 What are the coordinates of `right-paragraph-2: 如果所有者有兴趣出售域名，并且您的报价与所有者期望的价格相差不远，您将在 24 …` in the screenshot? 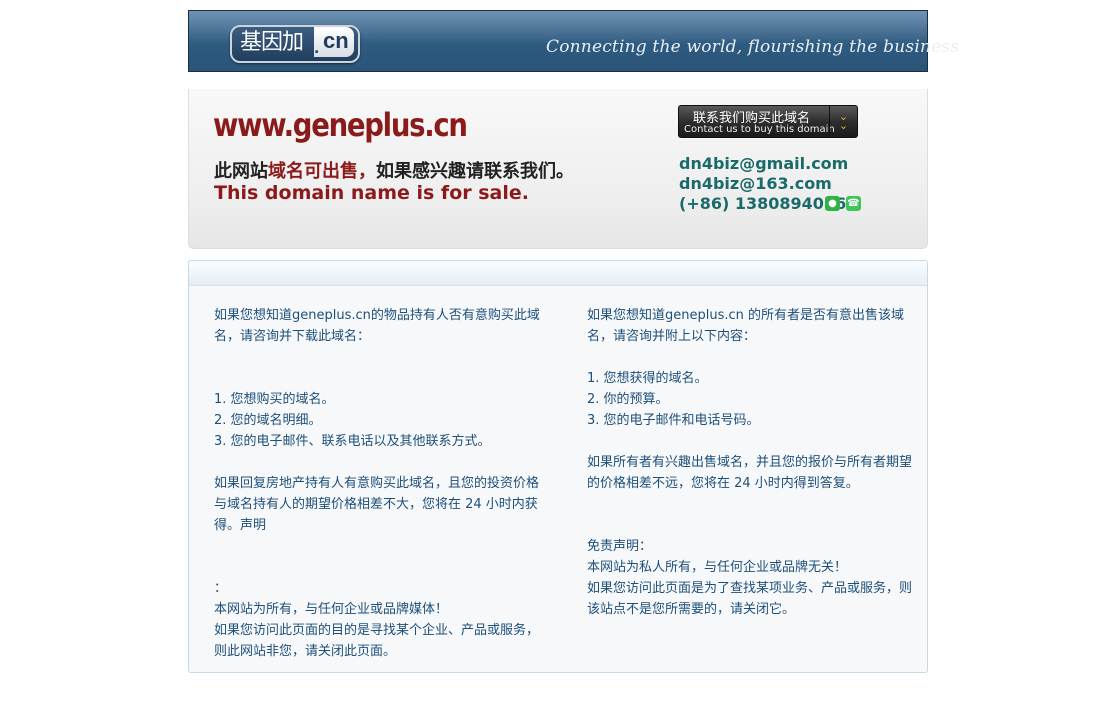 It's located at (750, 473).